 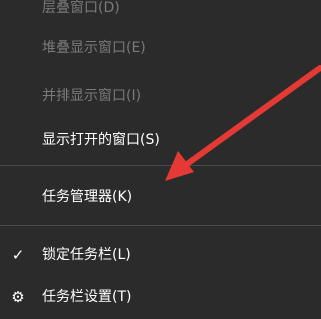 I want to click on menu-item-label: 锁定任务栏(L), so click(x=86, y=255).